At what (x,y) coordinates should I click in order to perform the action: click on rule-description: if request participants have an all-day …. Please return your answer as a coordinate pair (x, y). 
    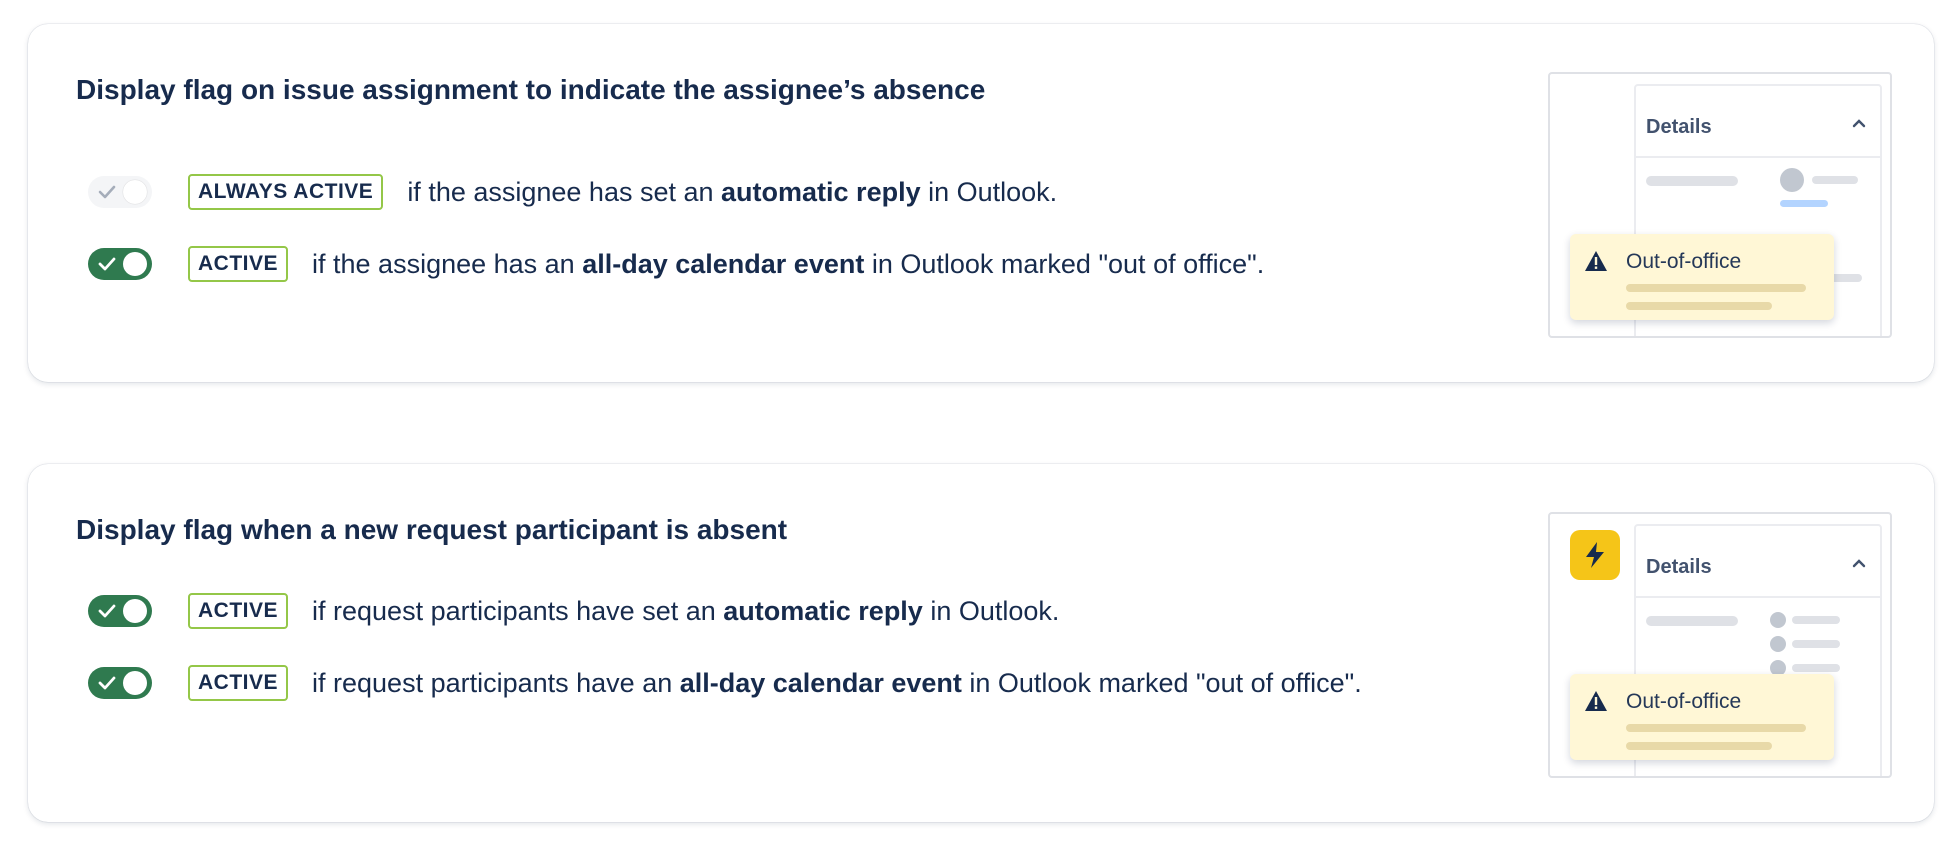
    Looking at the image, I should click on (837, 682).